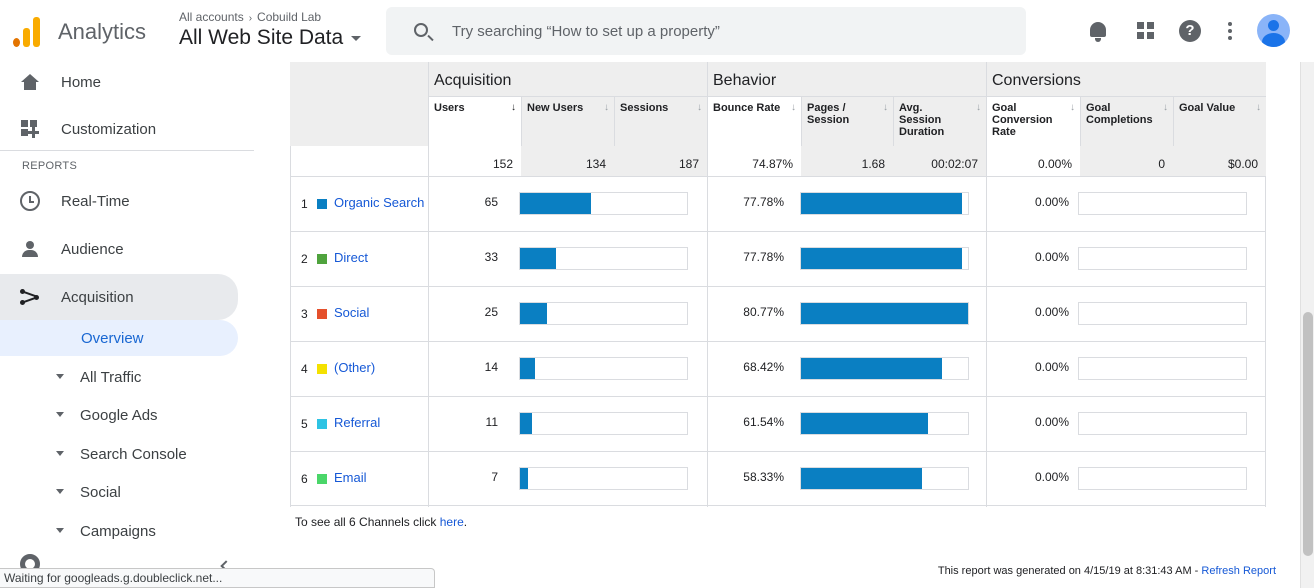  What do you see at coordinates (778, 505) in the screenshot?
I see `table-bottom-border` at bounding box center [778, 505].